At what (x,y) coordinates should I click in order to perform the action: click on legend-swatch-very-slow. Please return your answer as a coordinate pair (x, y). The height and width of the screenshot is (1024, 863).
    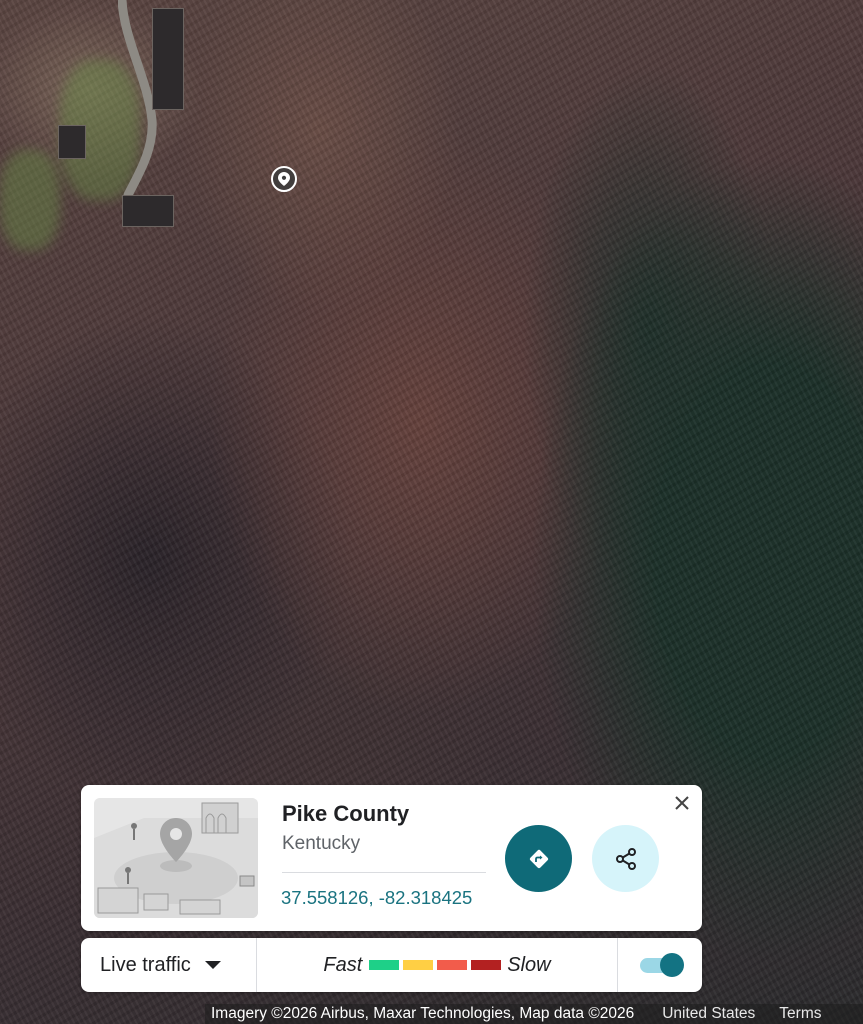
    Looking at the image, I should click on (486, 965).